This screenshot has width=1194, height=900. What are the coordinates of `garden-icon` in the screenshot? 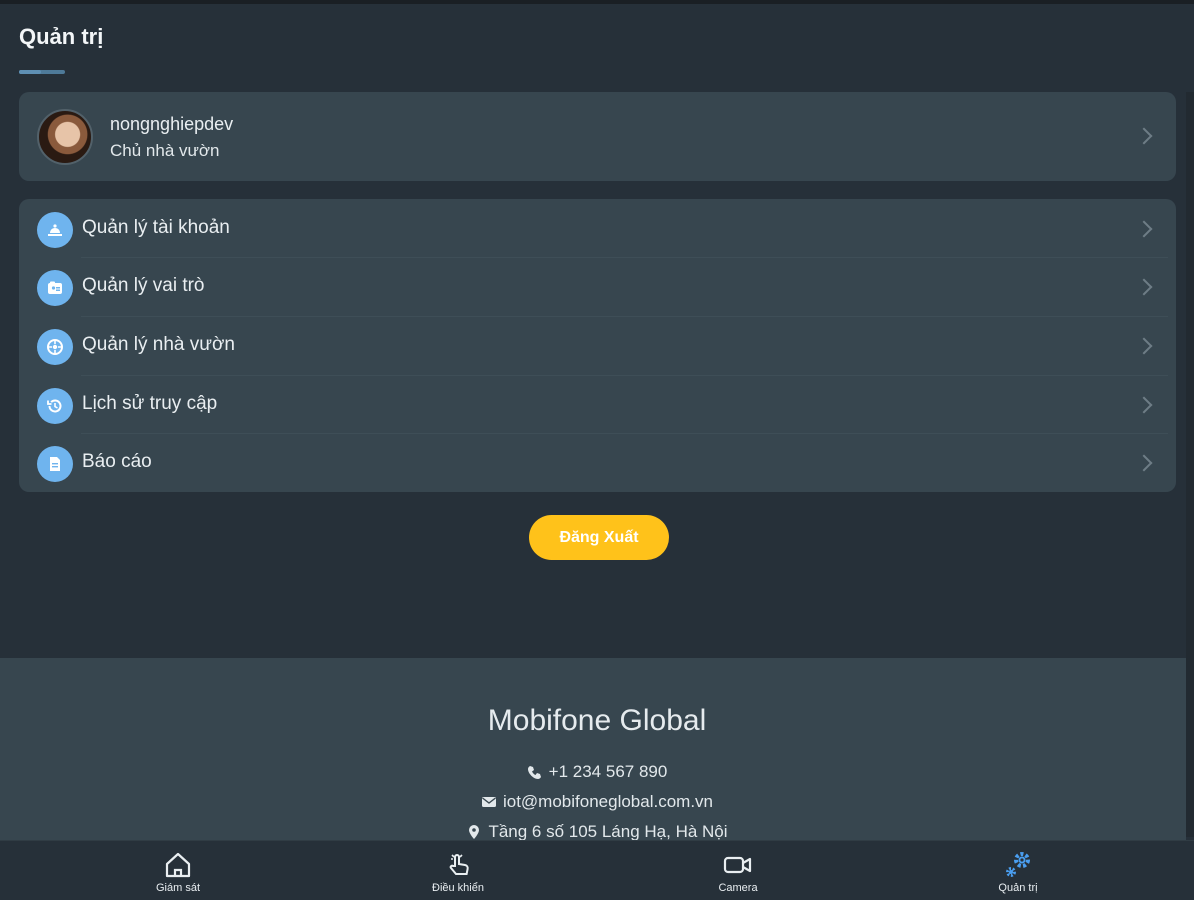 It's located at (55, 347).